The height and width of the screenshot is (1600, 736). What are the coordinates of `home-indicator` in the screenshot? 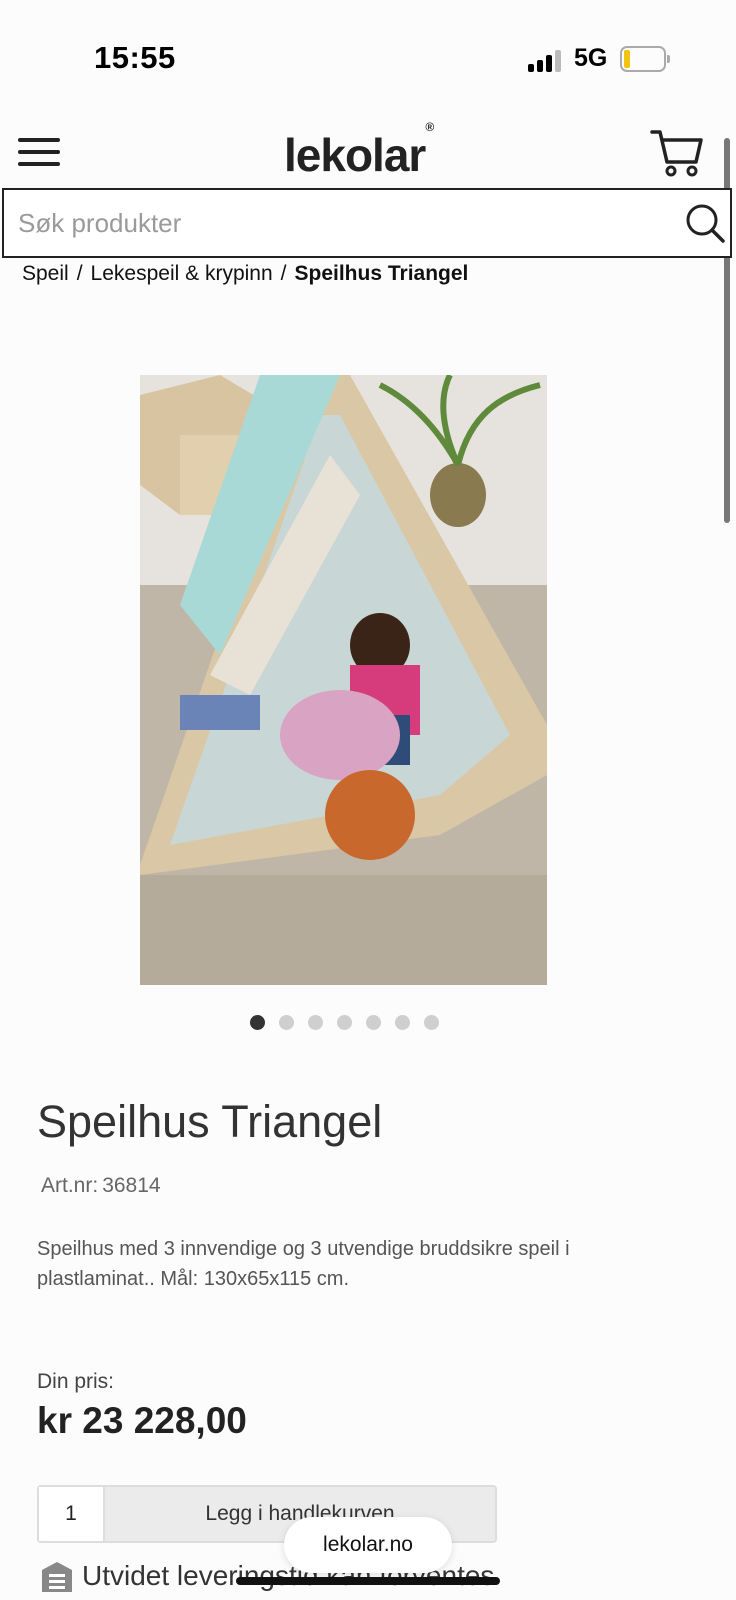 It's located at (368, 1581).